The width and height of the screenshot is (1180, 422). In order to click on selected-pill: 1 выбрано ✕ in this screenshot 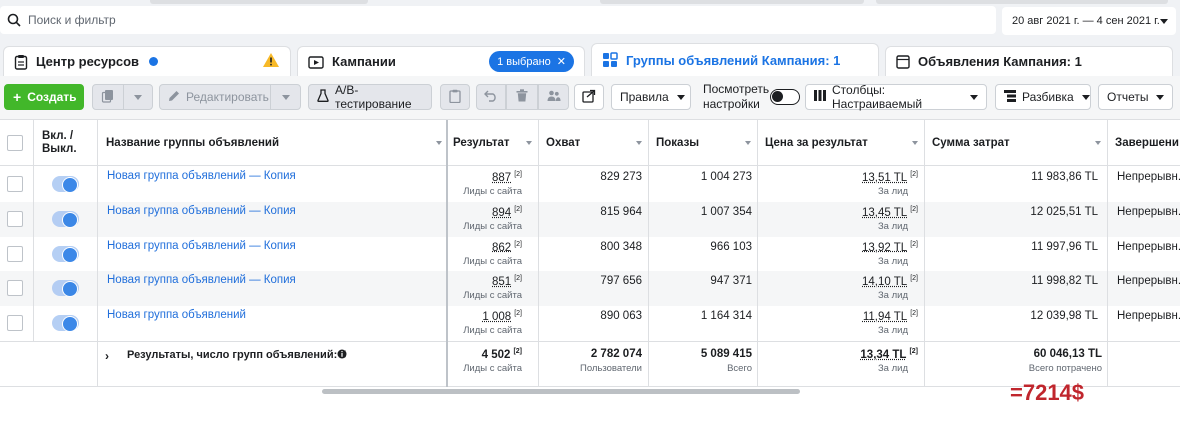, I will do `click(531, 61)`.